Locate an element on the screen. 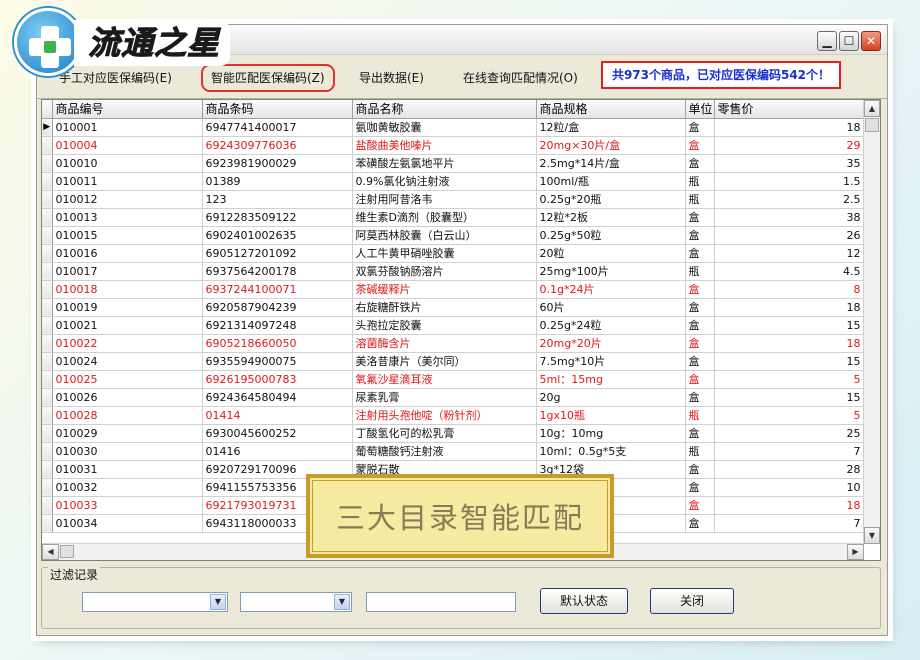 The height and width of the screenshot is (660, 920). cell-spec: 20mg×30片/盒 is located at coordinates (611, 145).